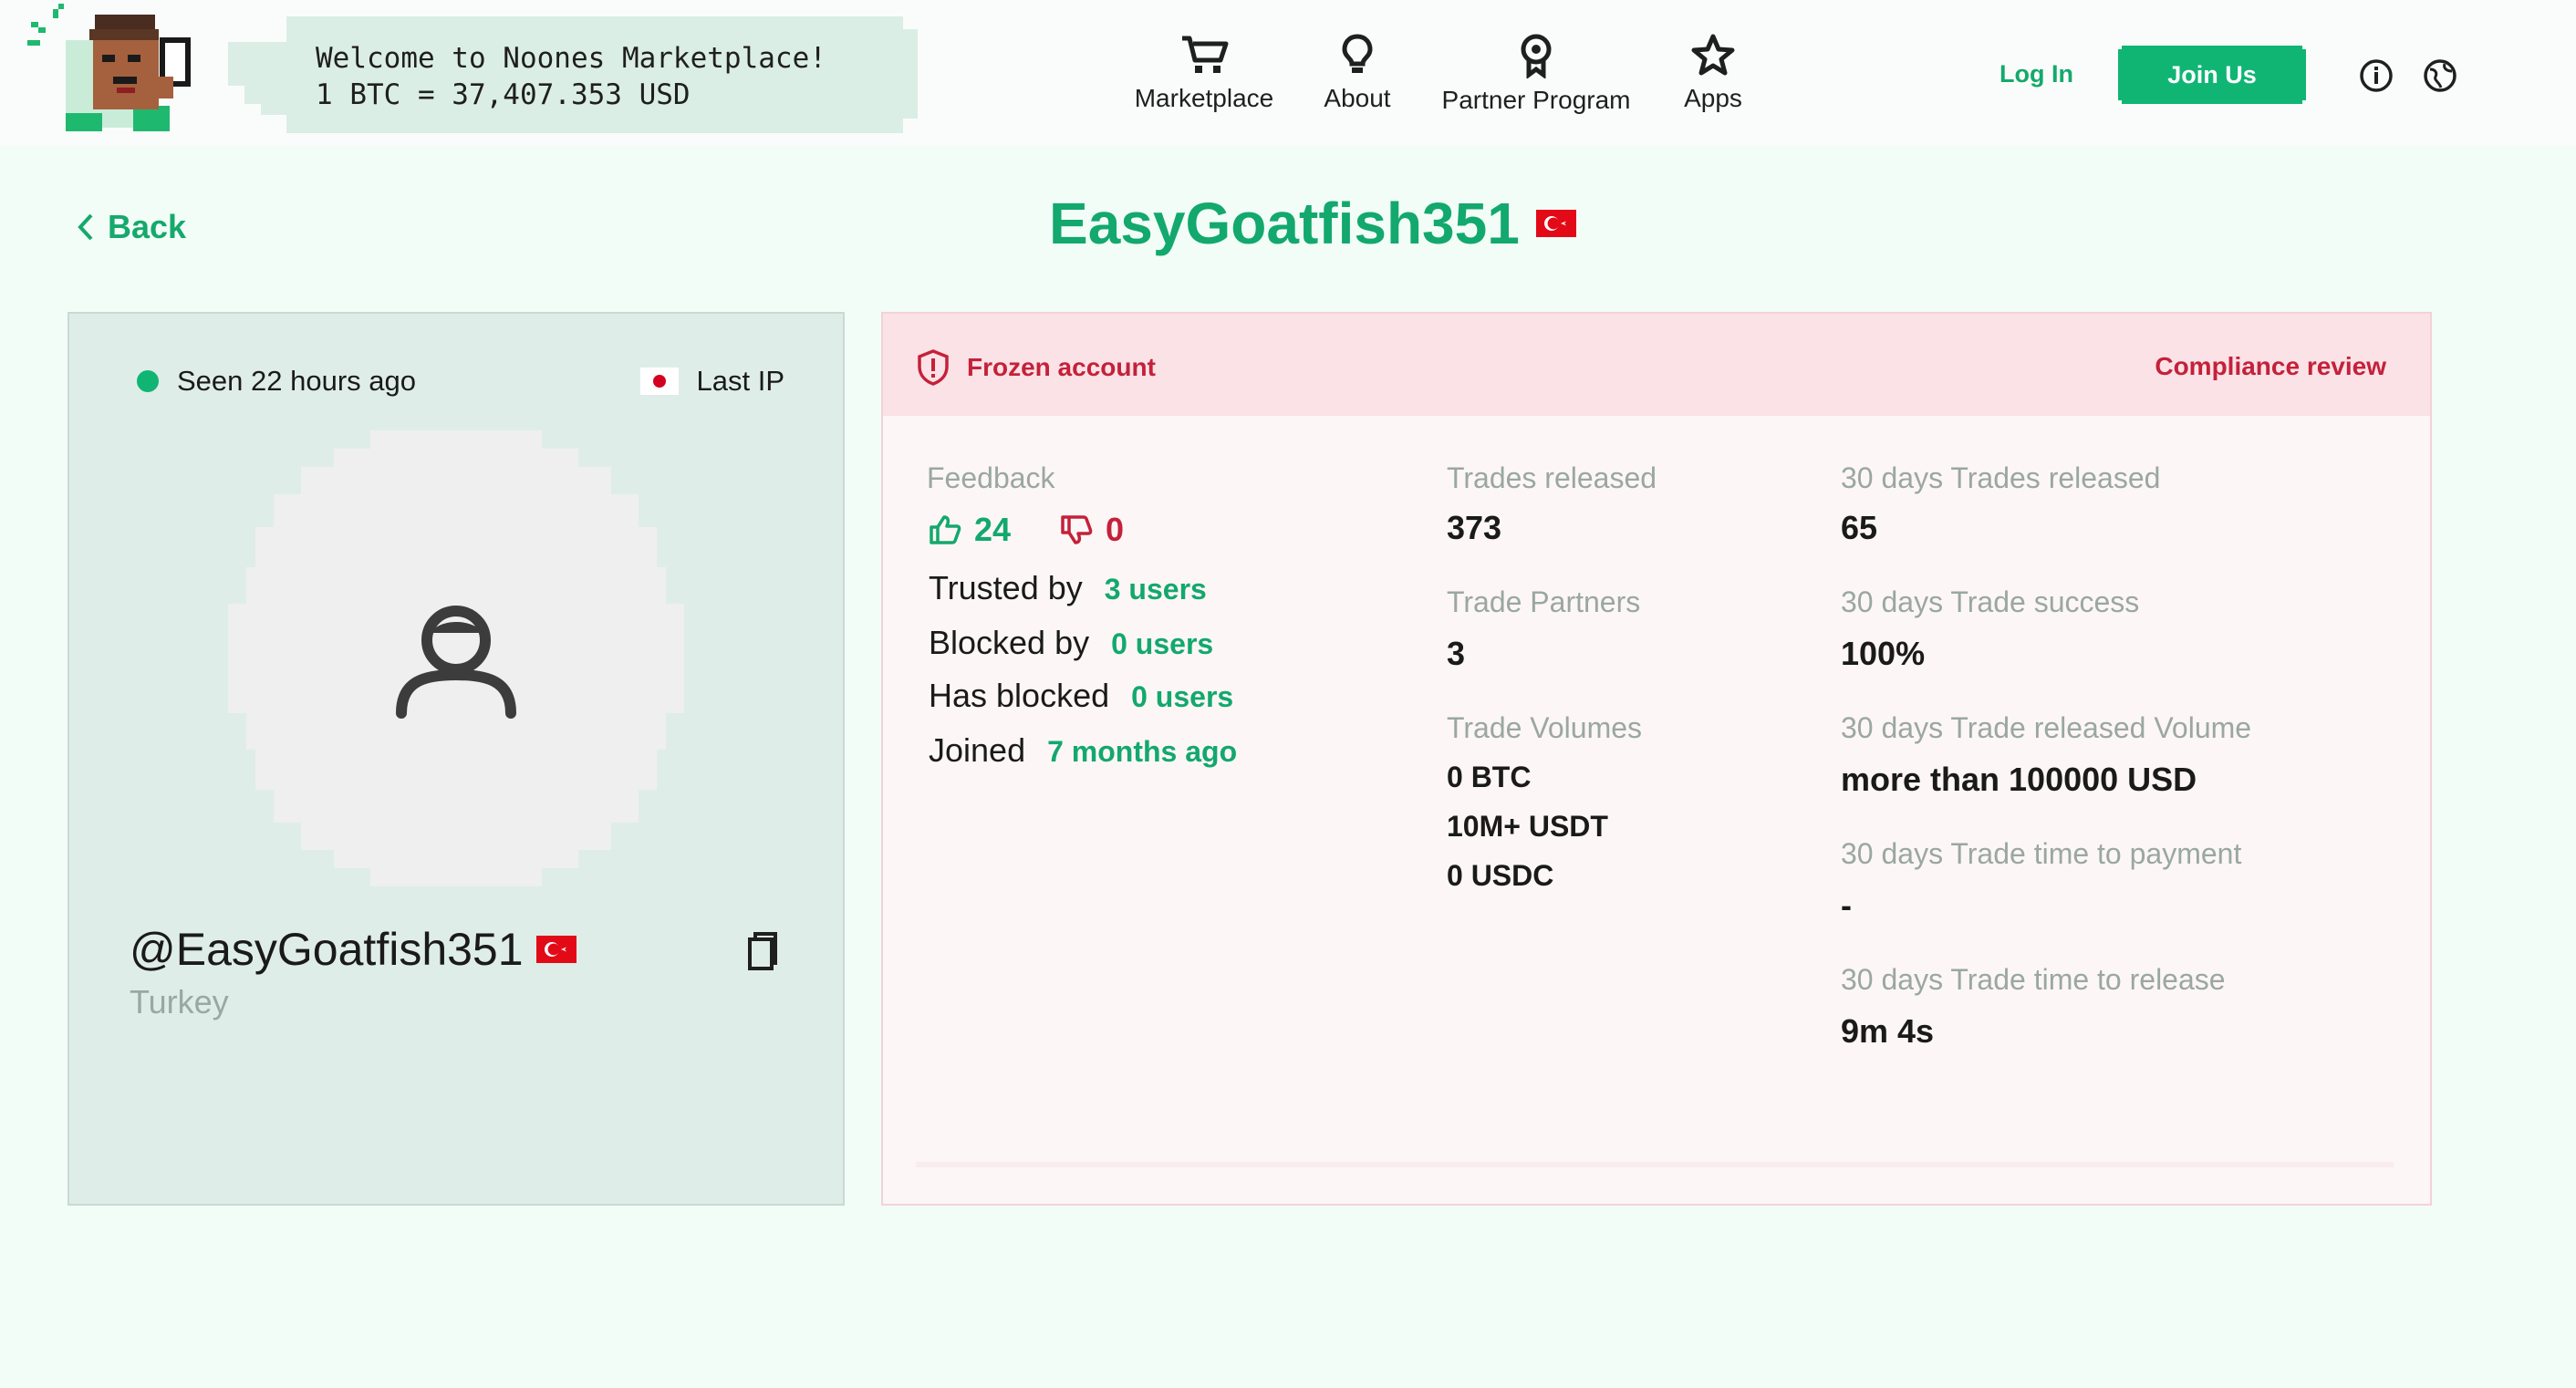  What do you see at coordinates (148, 226) in the screenshot?
I see `back-label: Back` at bounding box center [148, 226].